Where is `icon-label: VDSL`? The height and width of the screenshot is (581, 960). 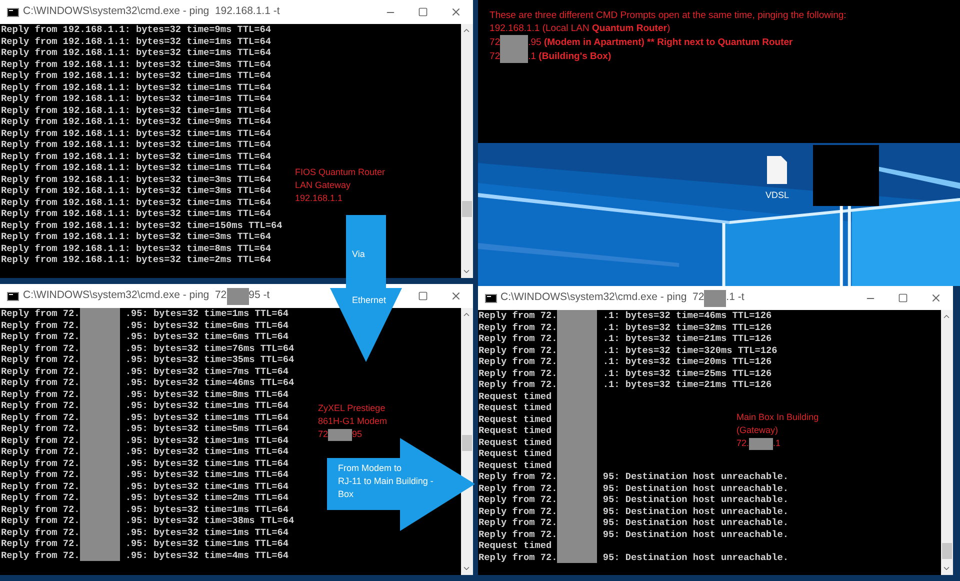
icon-label: VDSL is located at coordinates (778, 195).